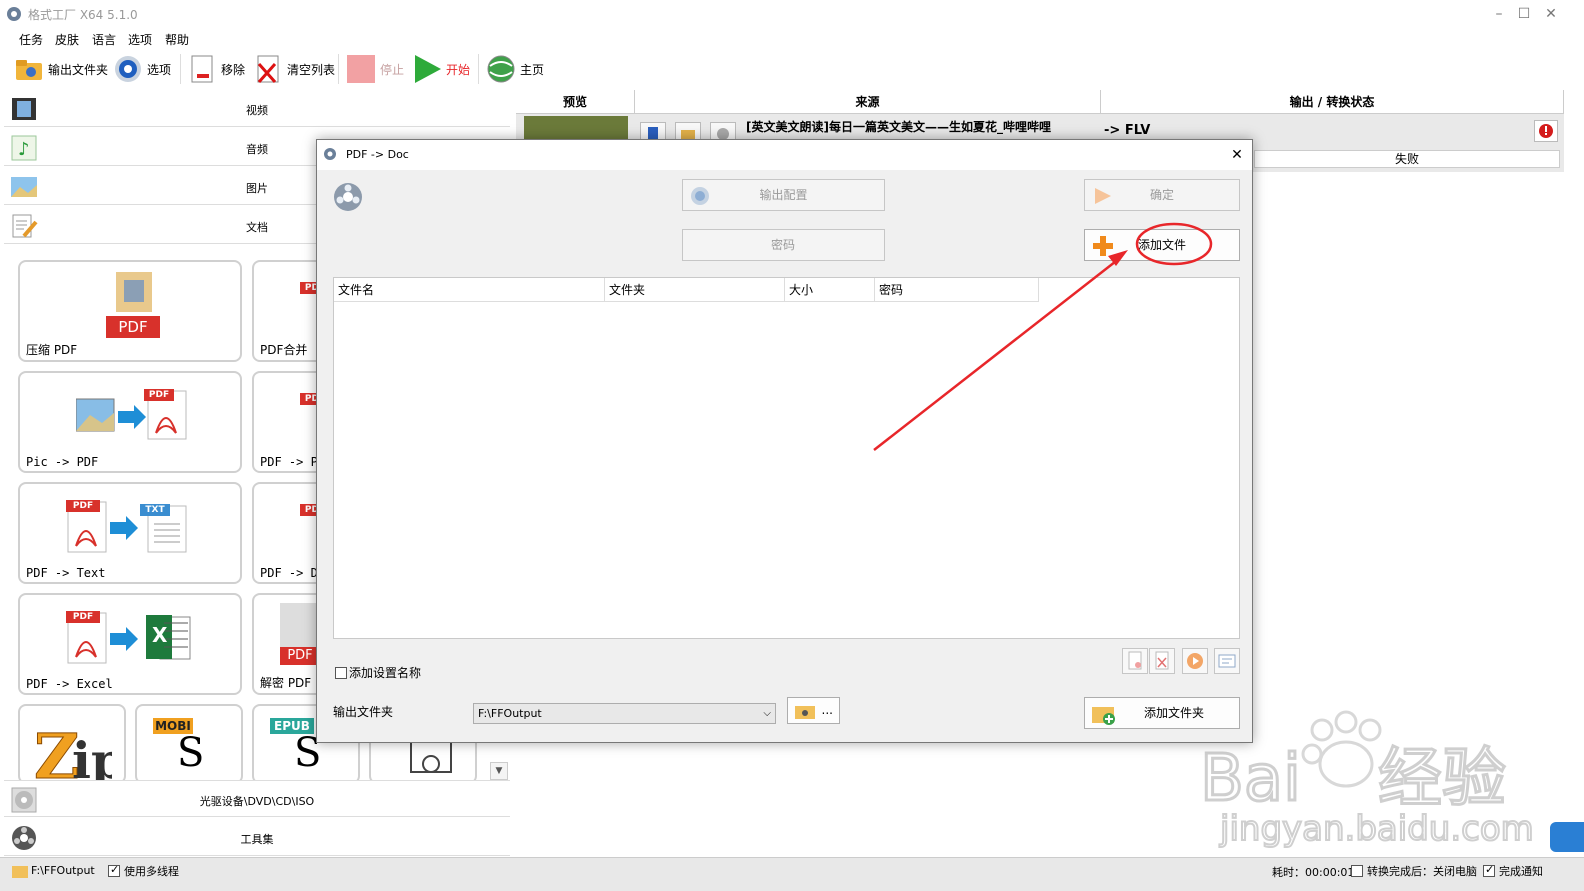 This screenshot has height=891, width=1584. Describe the element at coordinates (63, 870) in the screenshot. I see `status-folder: F:\FFOutput` at that location.